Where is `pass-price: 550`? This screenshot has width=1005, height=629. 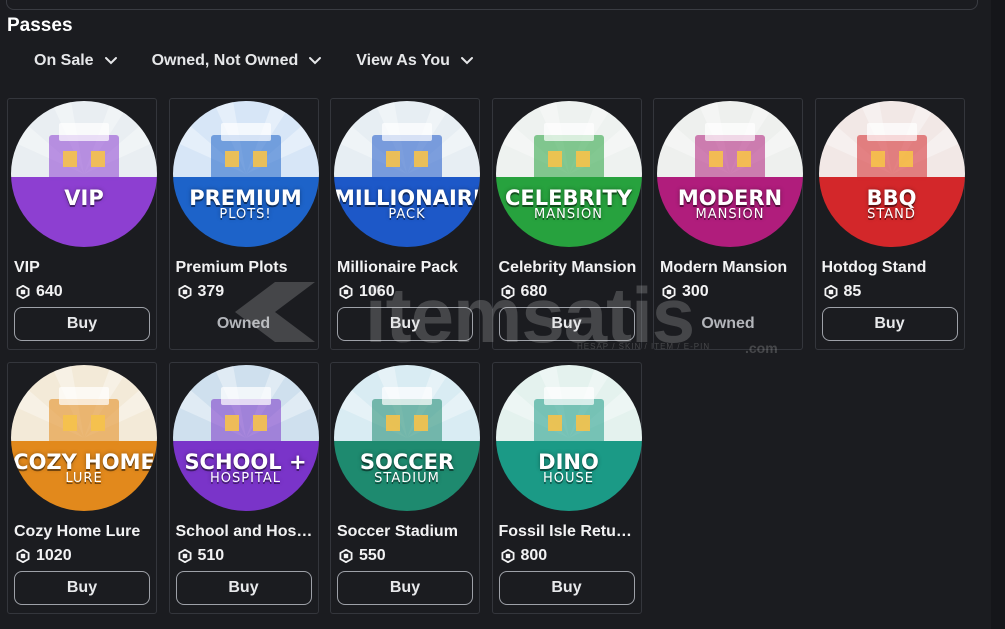 pass-price: 550 is located at coordinates (362, 556).